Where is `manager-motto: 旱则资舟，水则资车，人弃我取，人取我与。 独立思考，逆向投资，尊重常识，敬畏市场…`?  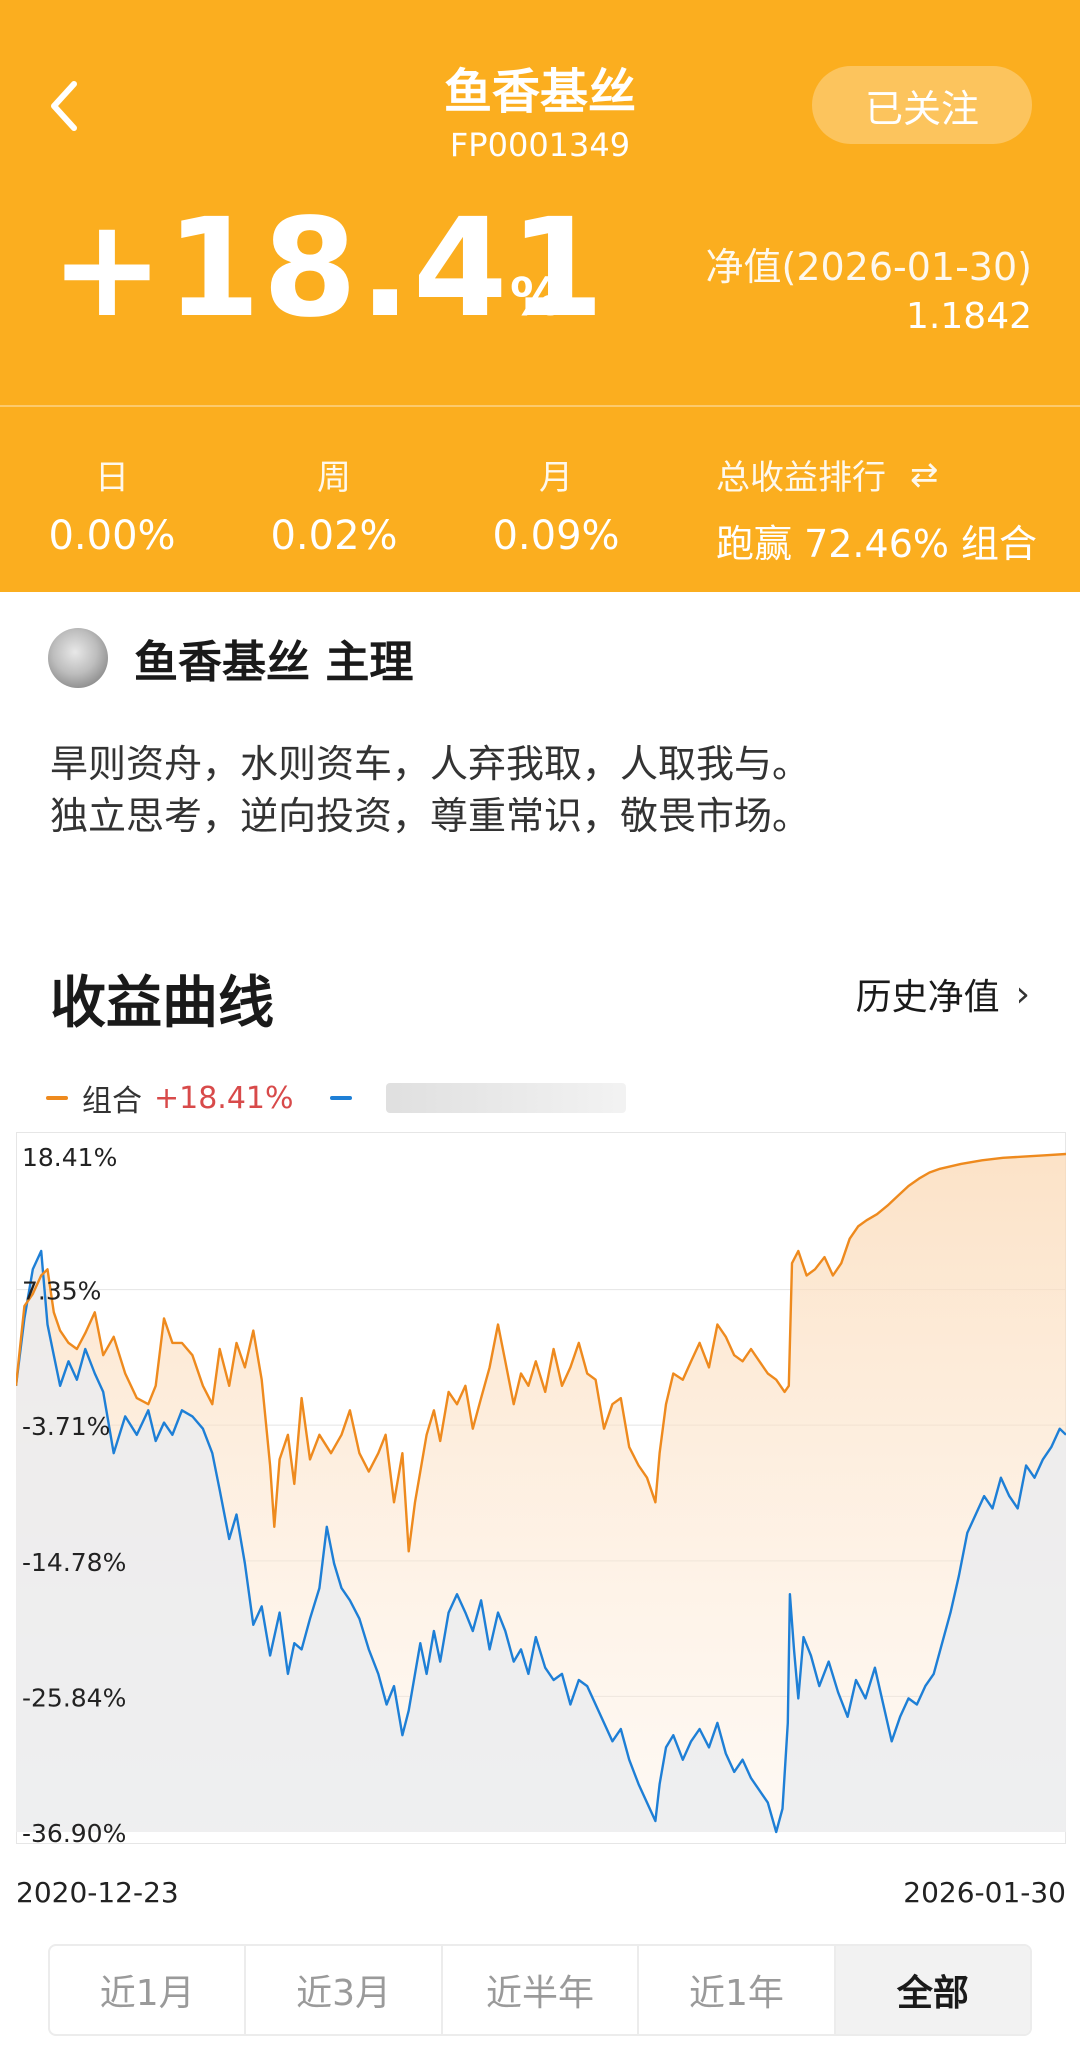 manager-motto: 旱则资舟，水则资车，人弃我取，人取我与。 独立思考，逆向投资，尊重常识，敬畏市场… is located at coordinates (430, 790).